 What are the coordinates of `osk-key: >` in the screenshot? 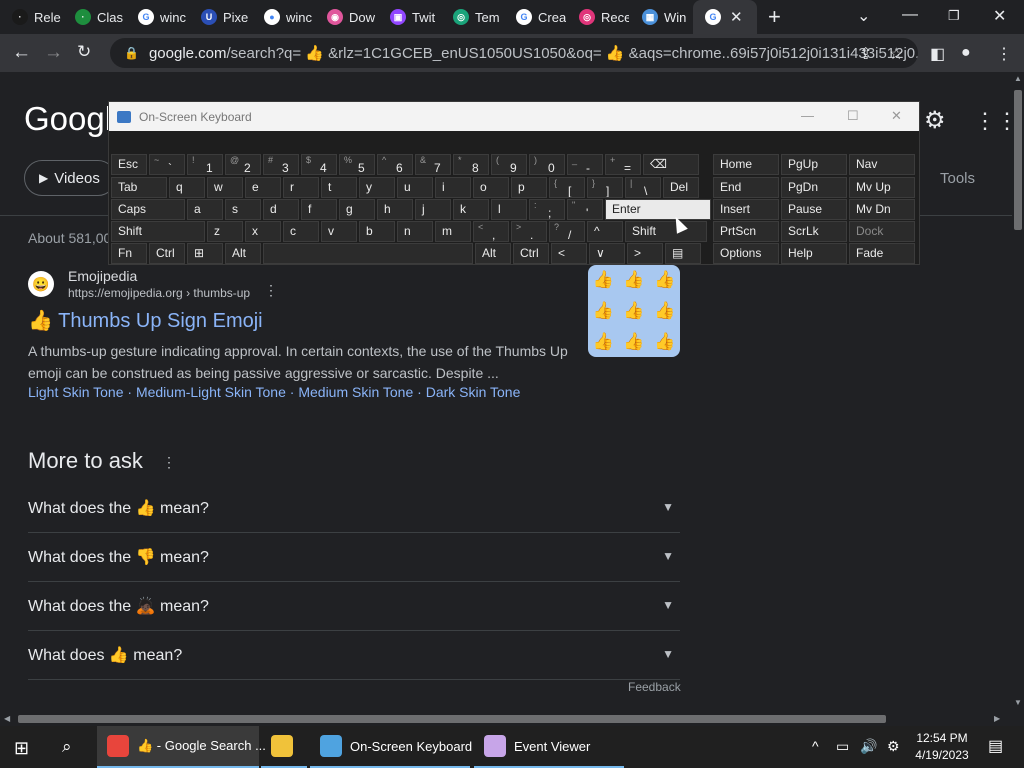 It's located at (645, 253).